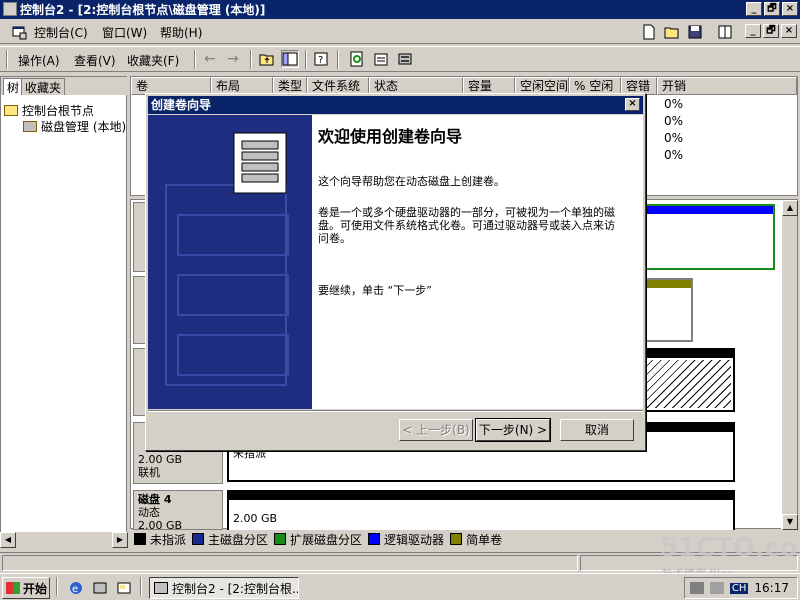 The image size is (800, 600). What do you see at coordinates (58, 111) in the screenshot?
I see `tree-node-label: 控制台根节点` at bounding box center [58, 111].